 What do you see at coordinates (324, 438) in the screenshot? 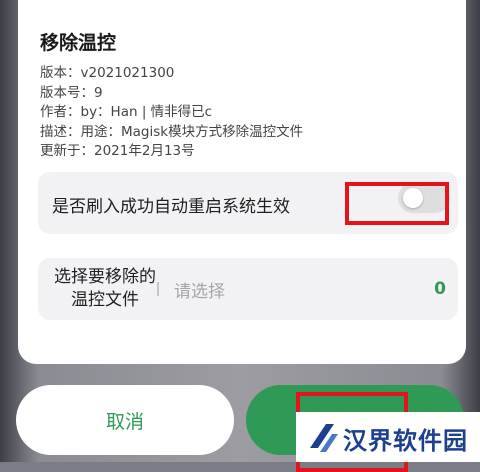
I see `watermark-logo-icon` at bounding box center [324, 438].